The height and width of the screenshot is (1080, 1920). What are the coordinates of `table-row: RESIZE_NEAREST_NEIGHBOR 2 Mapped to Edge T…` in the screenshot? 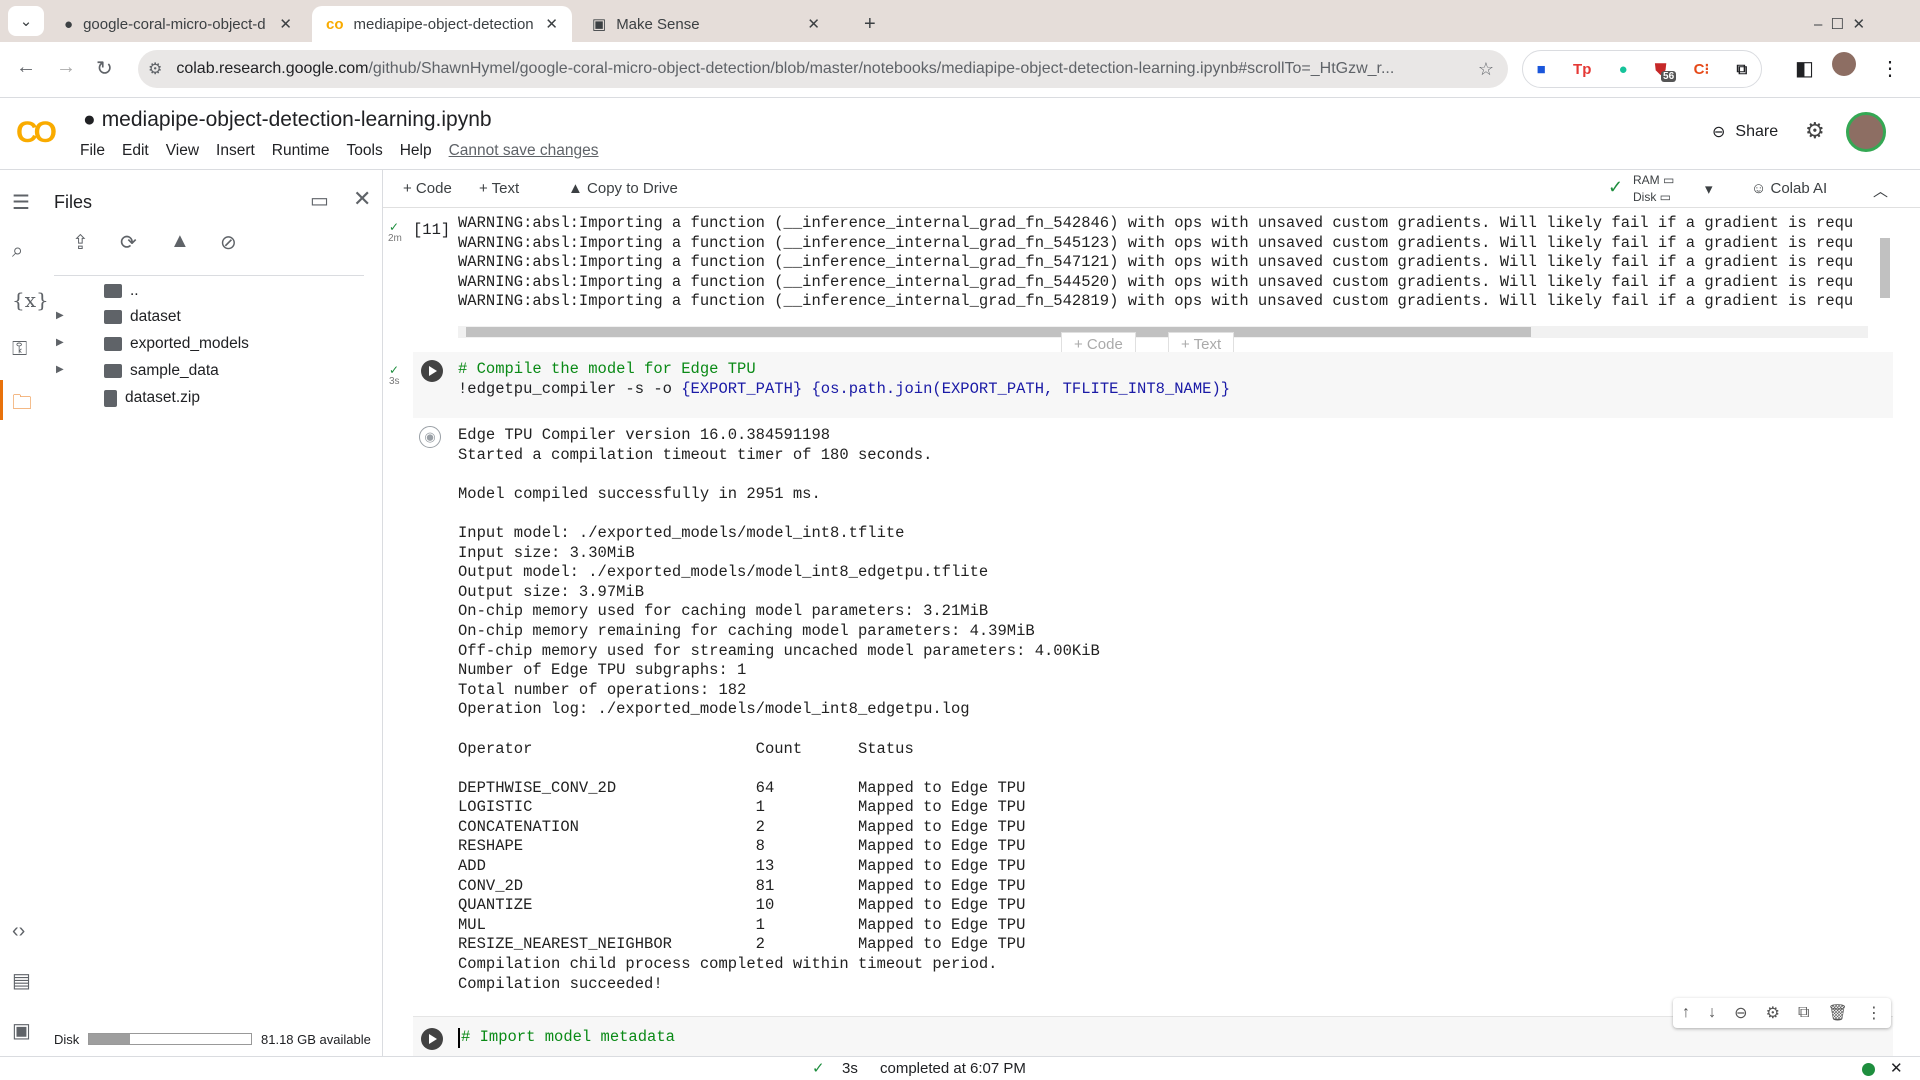 It's located at (779, 945).